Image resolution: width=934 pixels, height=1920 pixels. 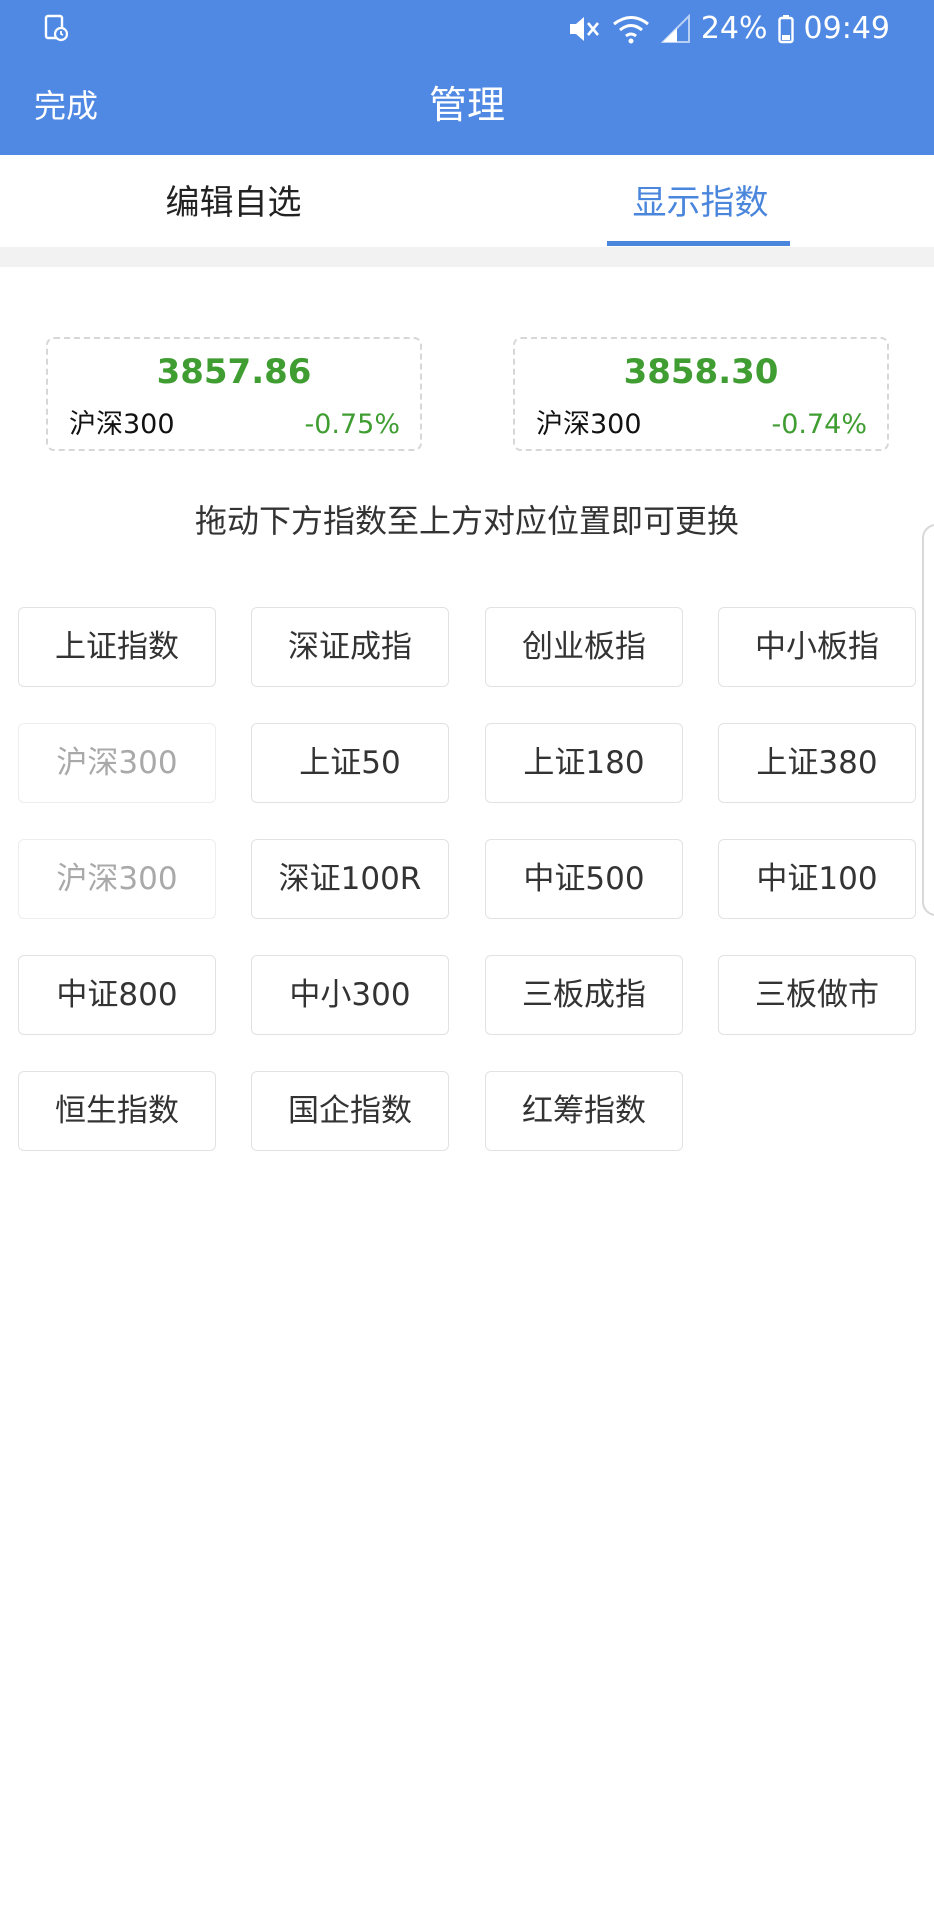 What do you see at coordinates (928, 720) in the screenshot?
I see `edge-panel-handle` at bounding box center [928, 720].